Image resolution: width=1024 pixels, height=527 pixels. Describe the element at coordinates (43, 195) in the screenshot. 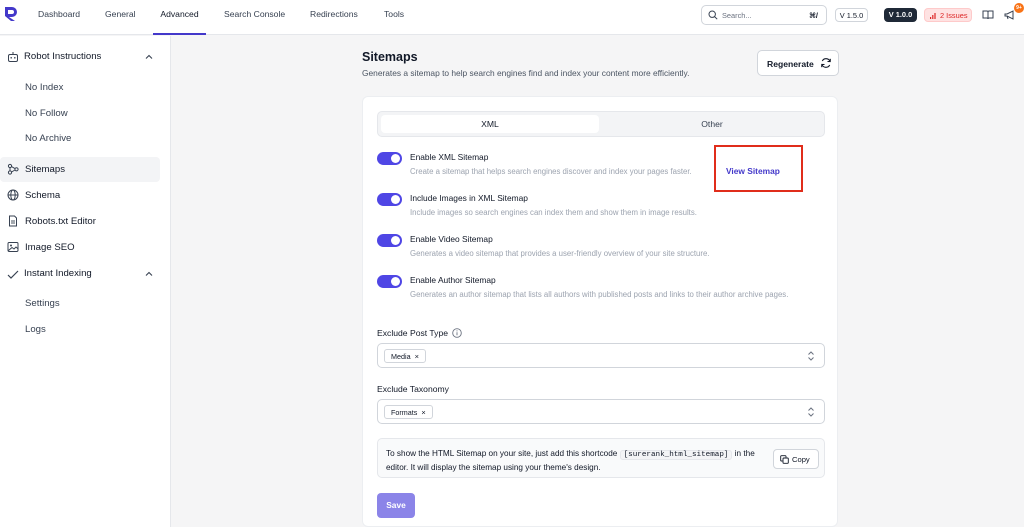

I see `sidebar-item-label: Schema` at that location.